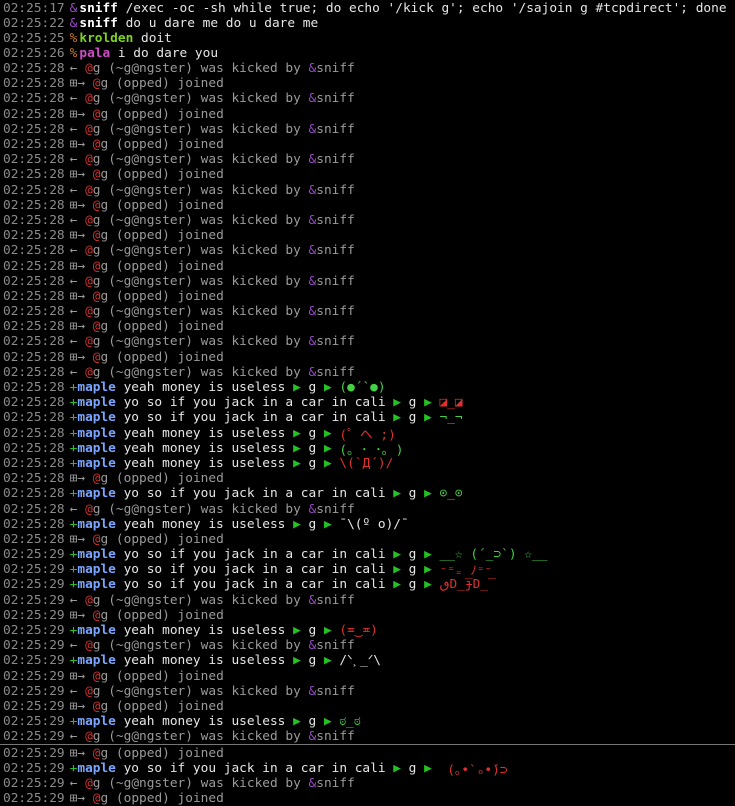 The height and width of the screenshot is (806, 735). What do you see at coordinates (98, 8) in the screenshot?
I see `nick: sniff` at bounding box center [98, 8].